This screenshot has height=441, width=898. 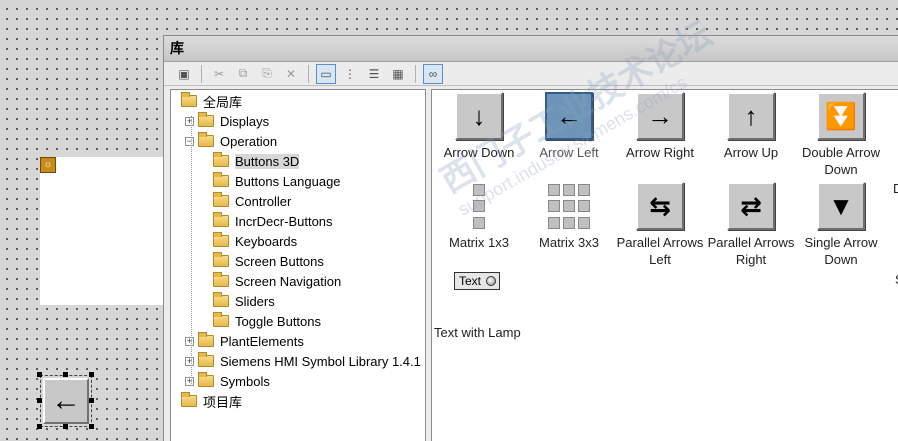 What do you see at coordinates (660, 116) in the screenshot?
I see `library-item-preview: →` at bounding box center [660, 116].